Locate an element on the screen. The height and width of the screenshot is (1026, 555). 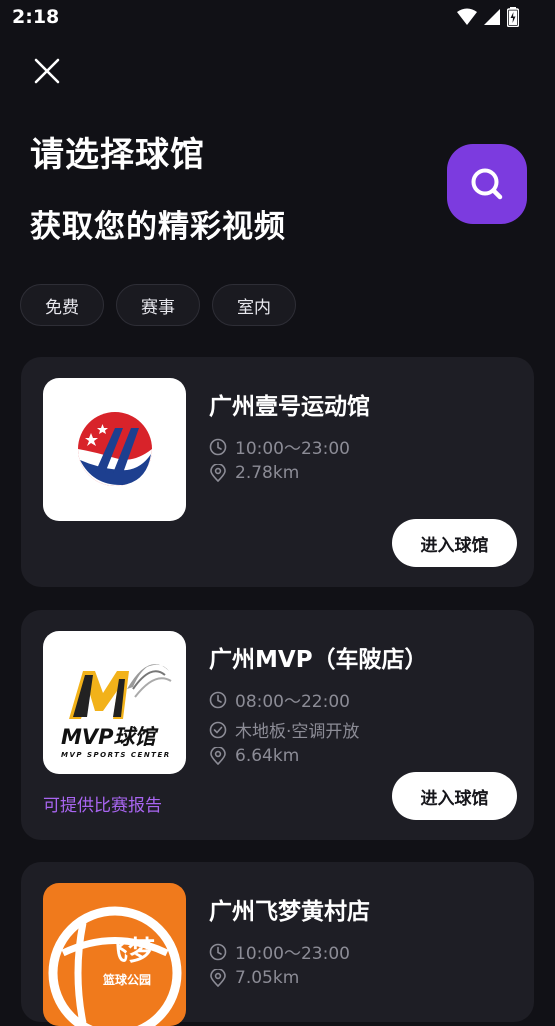
check-circle-icon is located at coordinates (218, 729).